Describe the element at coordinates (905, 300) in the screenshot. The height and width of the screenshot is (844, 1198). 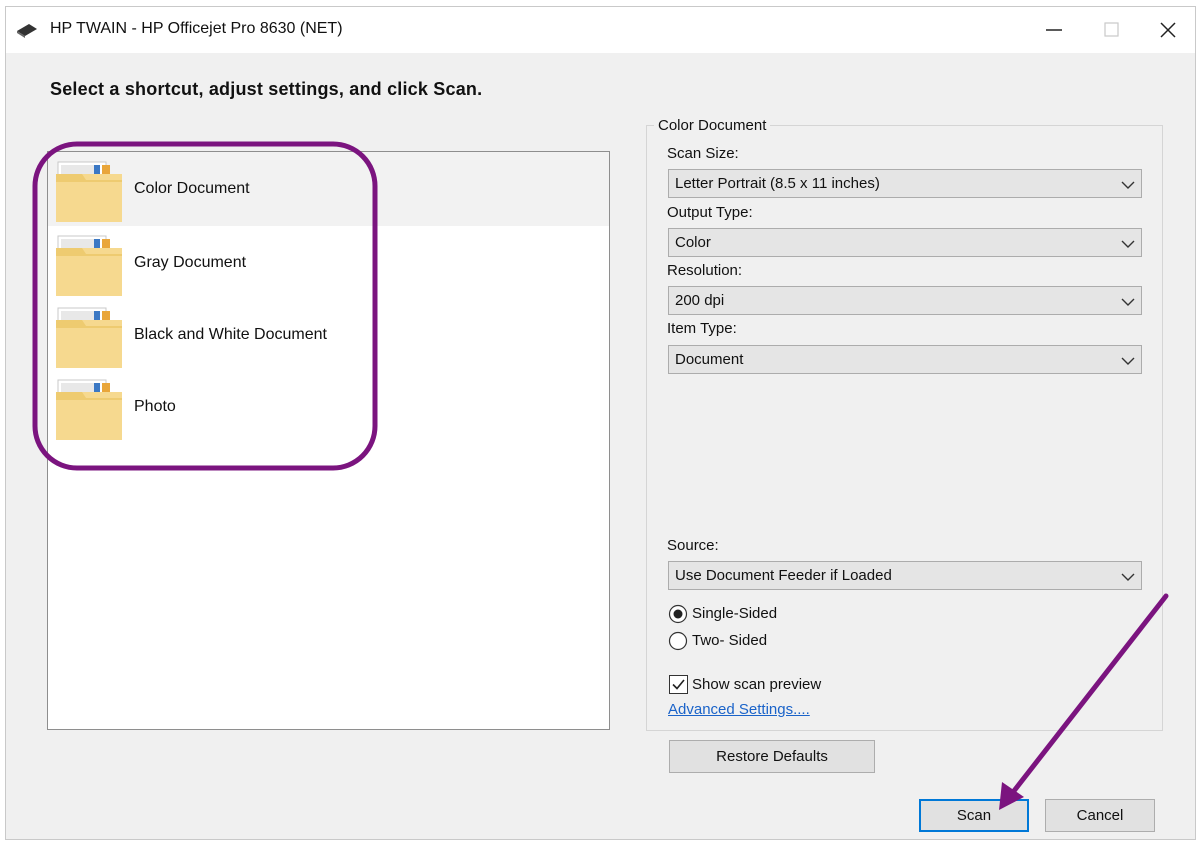
I see `resolution-select: 200 dpi` at that location.